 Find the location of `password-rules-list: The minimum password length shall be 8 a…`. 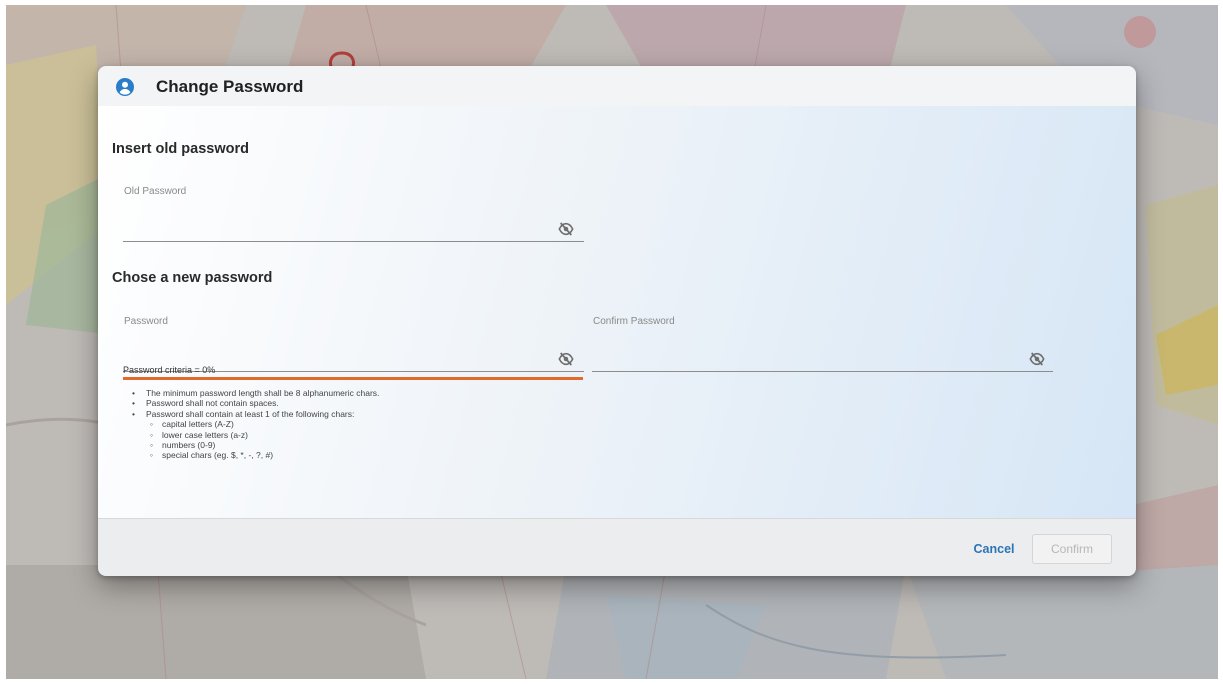

password-rules-list: The minimum password length shall be 8 a… is located at coordinates (254, 424).